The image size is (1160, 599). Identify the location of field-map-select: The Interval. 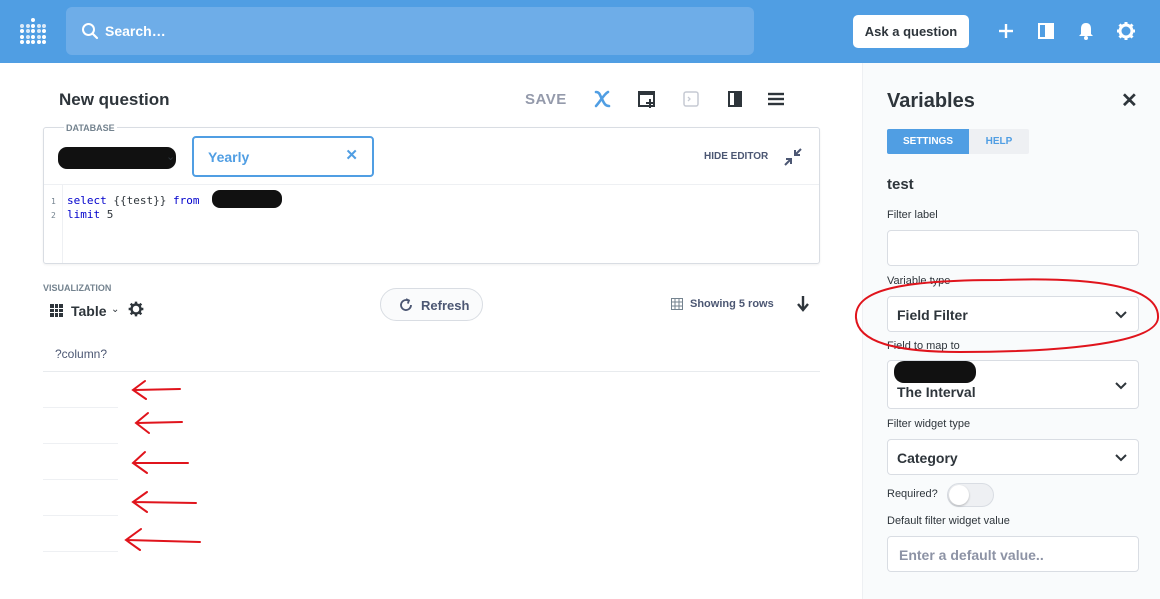
(1013, 384).